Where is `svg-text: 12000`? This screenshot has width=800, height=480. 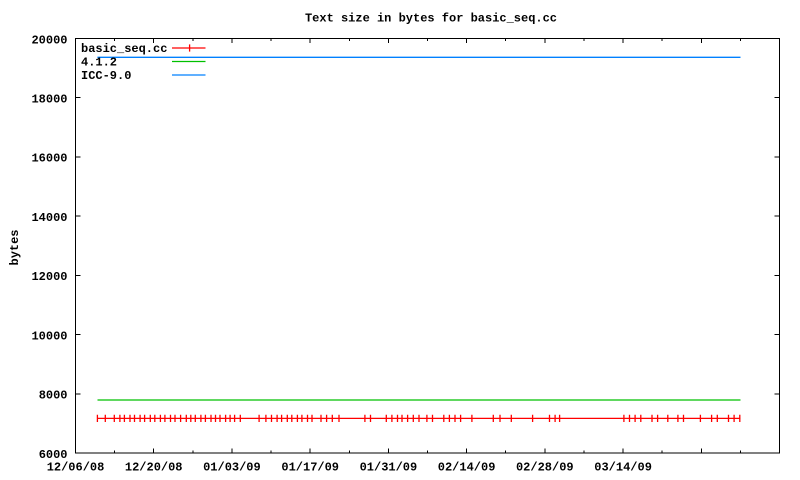 svg-text: 12000 is located at coordinates (49, 277).